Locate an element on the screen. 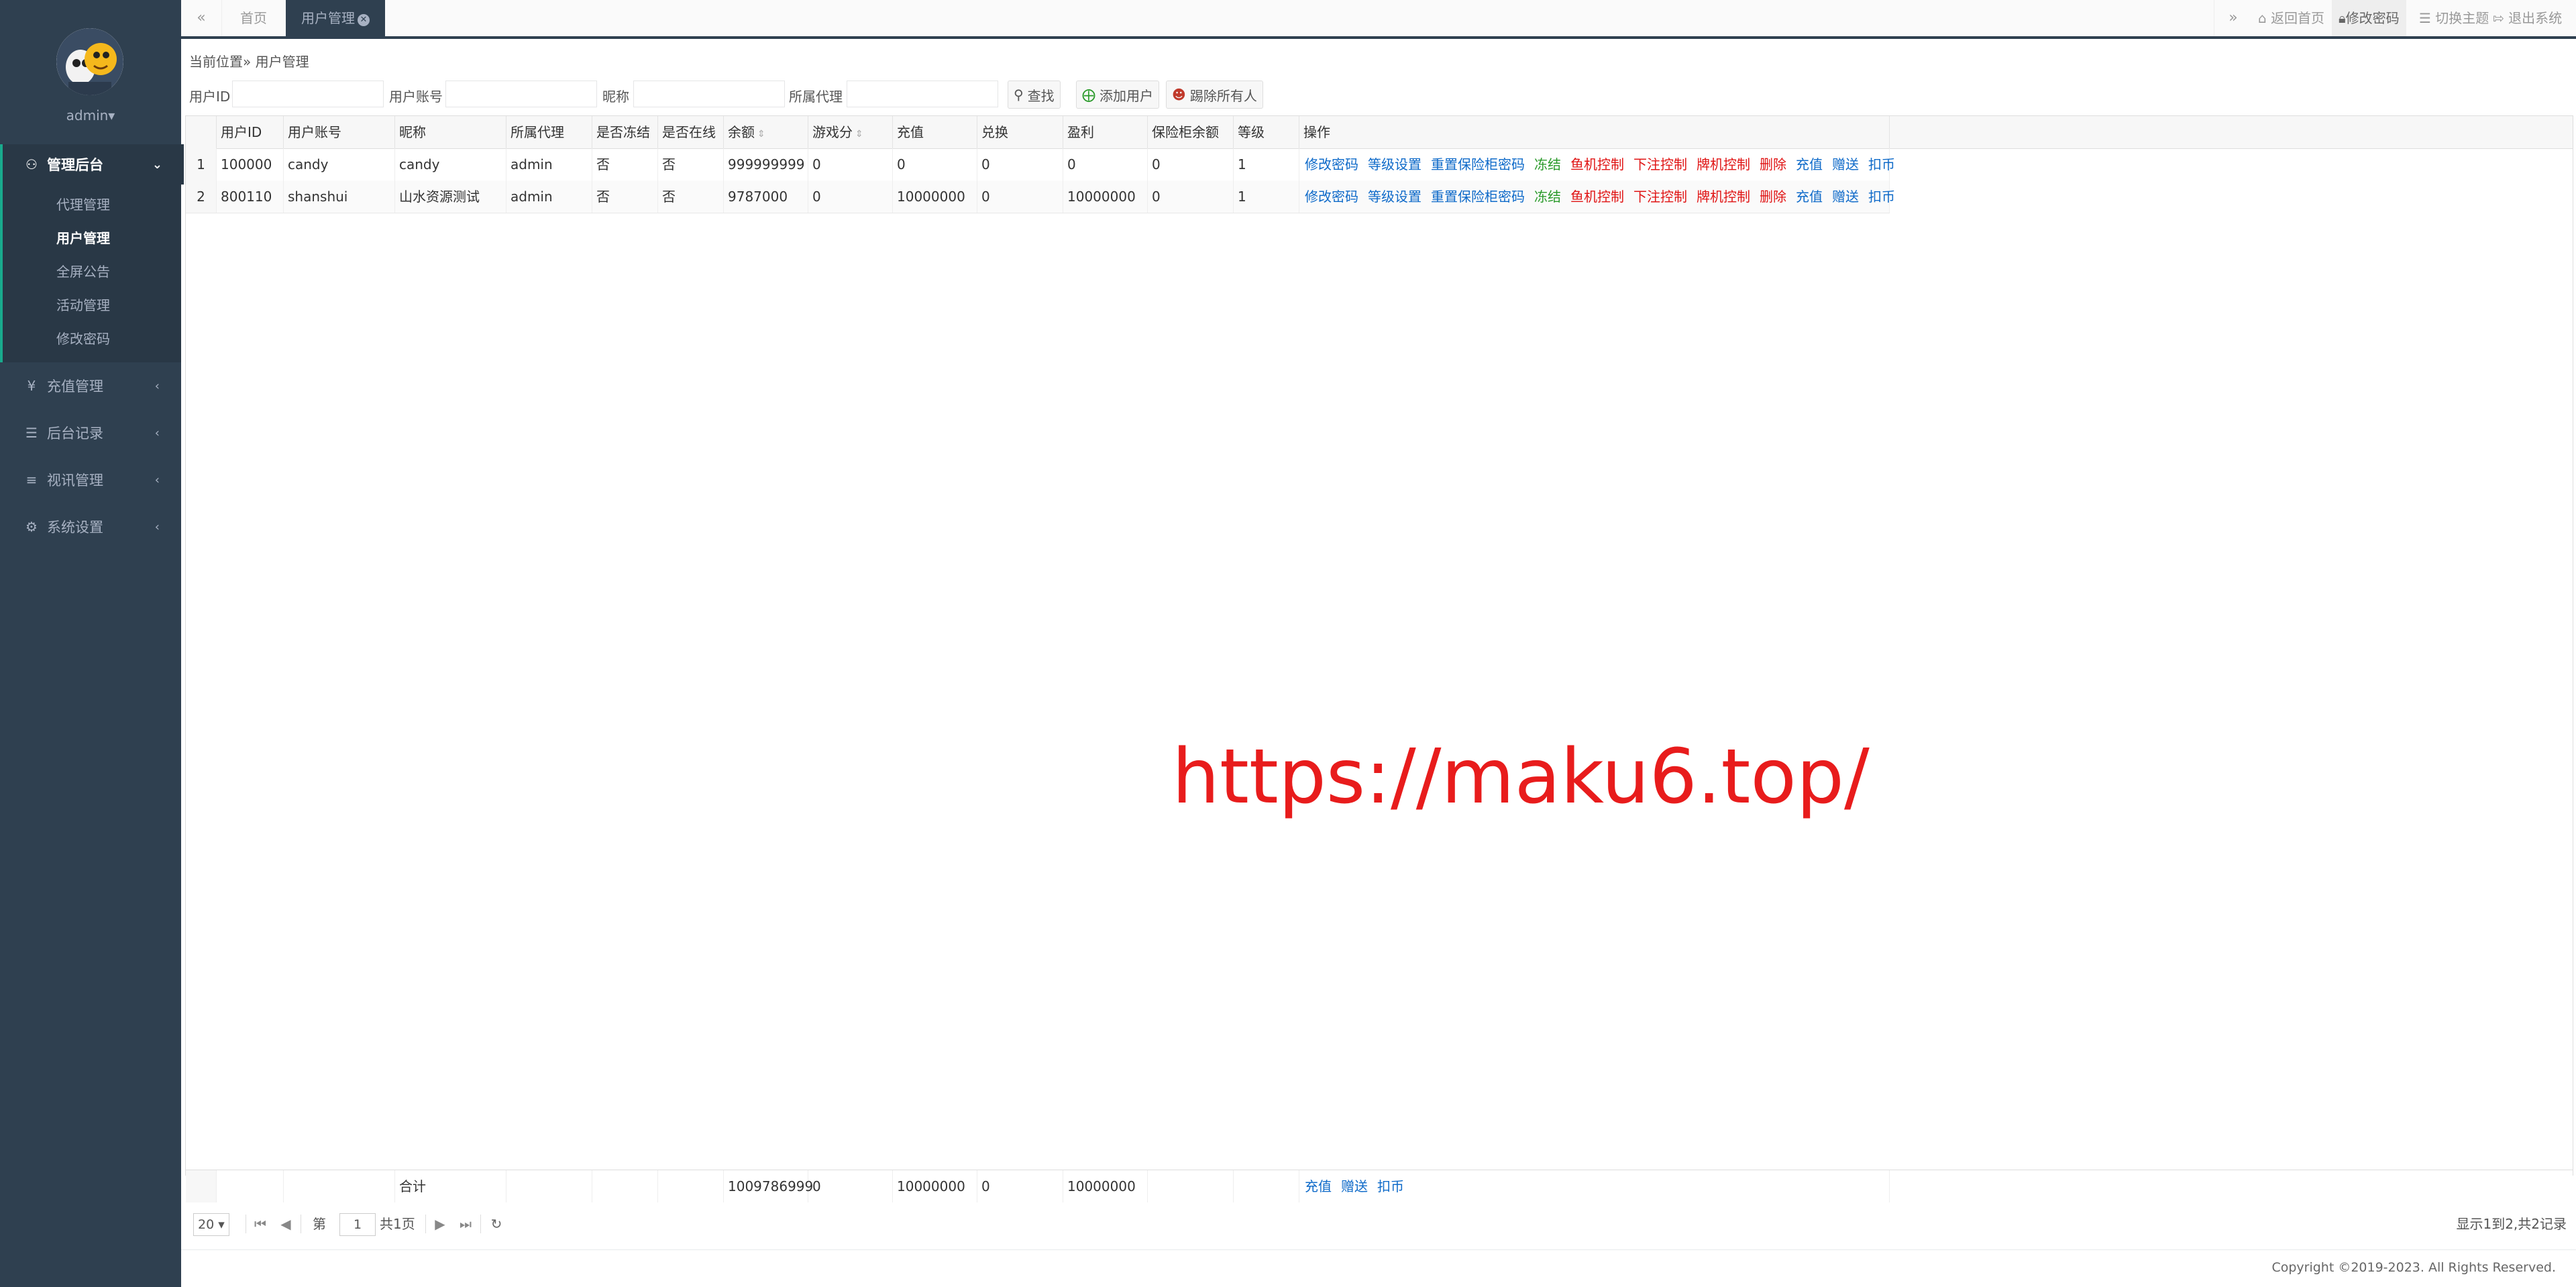  footer-recharge-link: 充值 is located at coordinates (1318, 1186).